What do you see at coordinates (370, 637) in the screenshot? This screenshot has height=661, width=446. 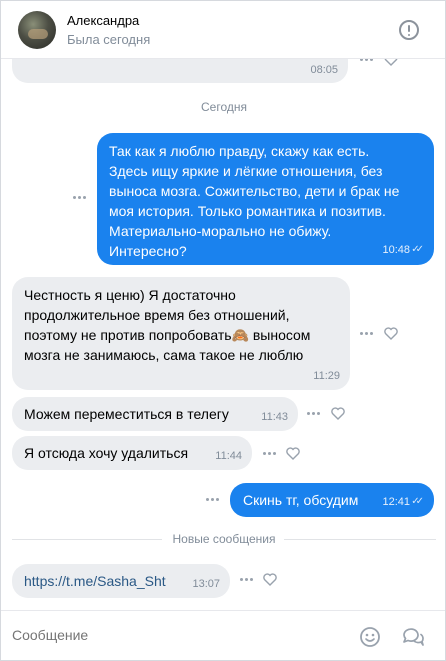 I see `smile-icon` at bounding box center [370, 637].